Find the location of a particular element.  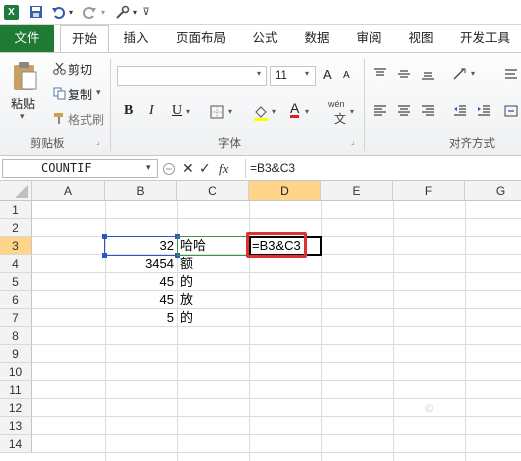

enter-icon: ✓ is located at coordinates (205, 168).